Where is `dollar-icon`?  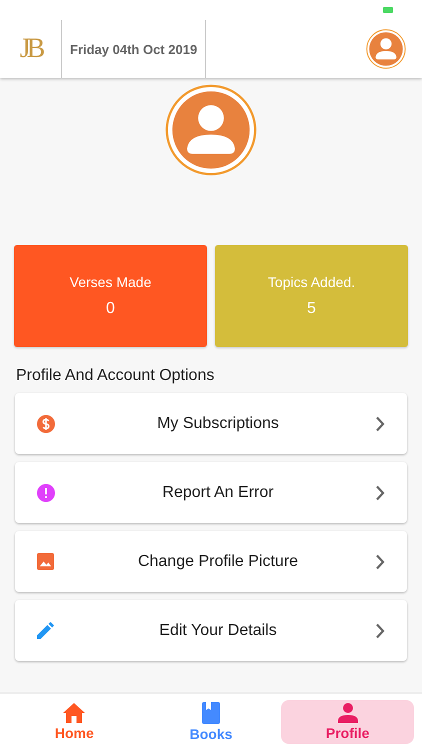 dollar-icon is located at coordinates (46, 423).